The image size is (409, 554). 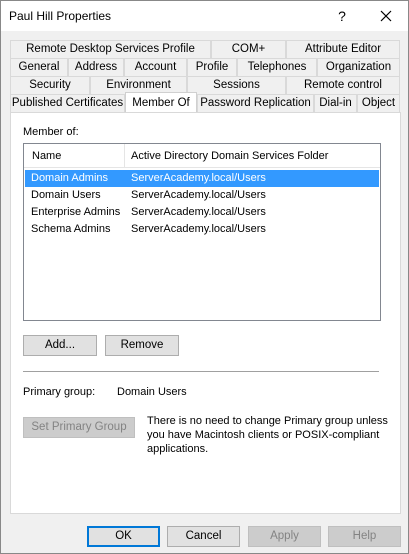 I want to click on ok-button: OK, so click(x=123, y=536).